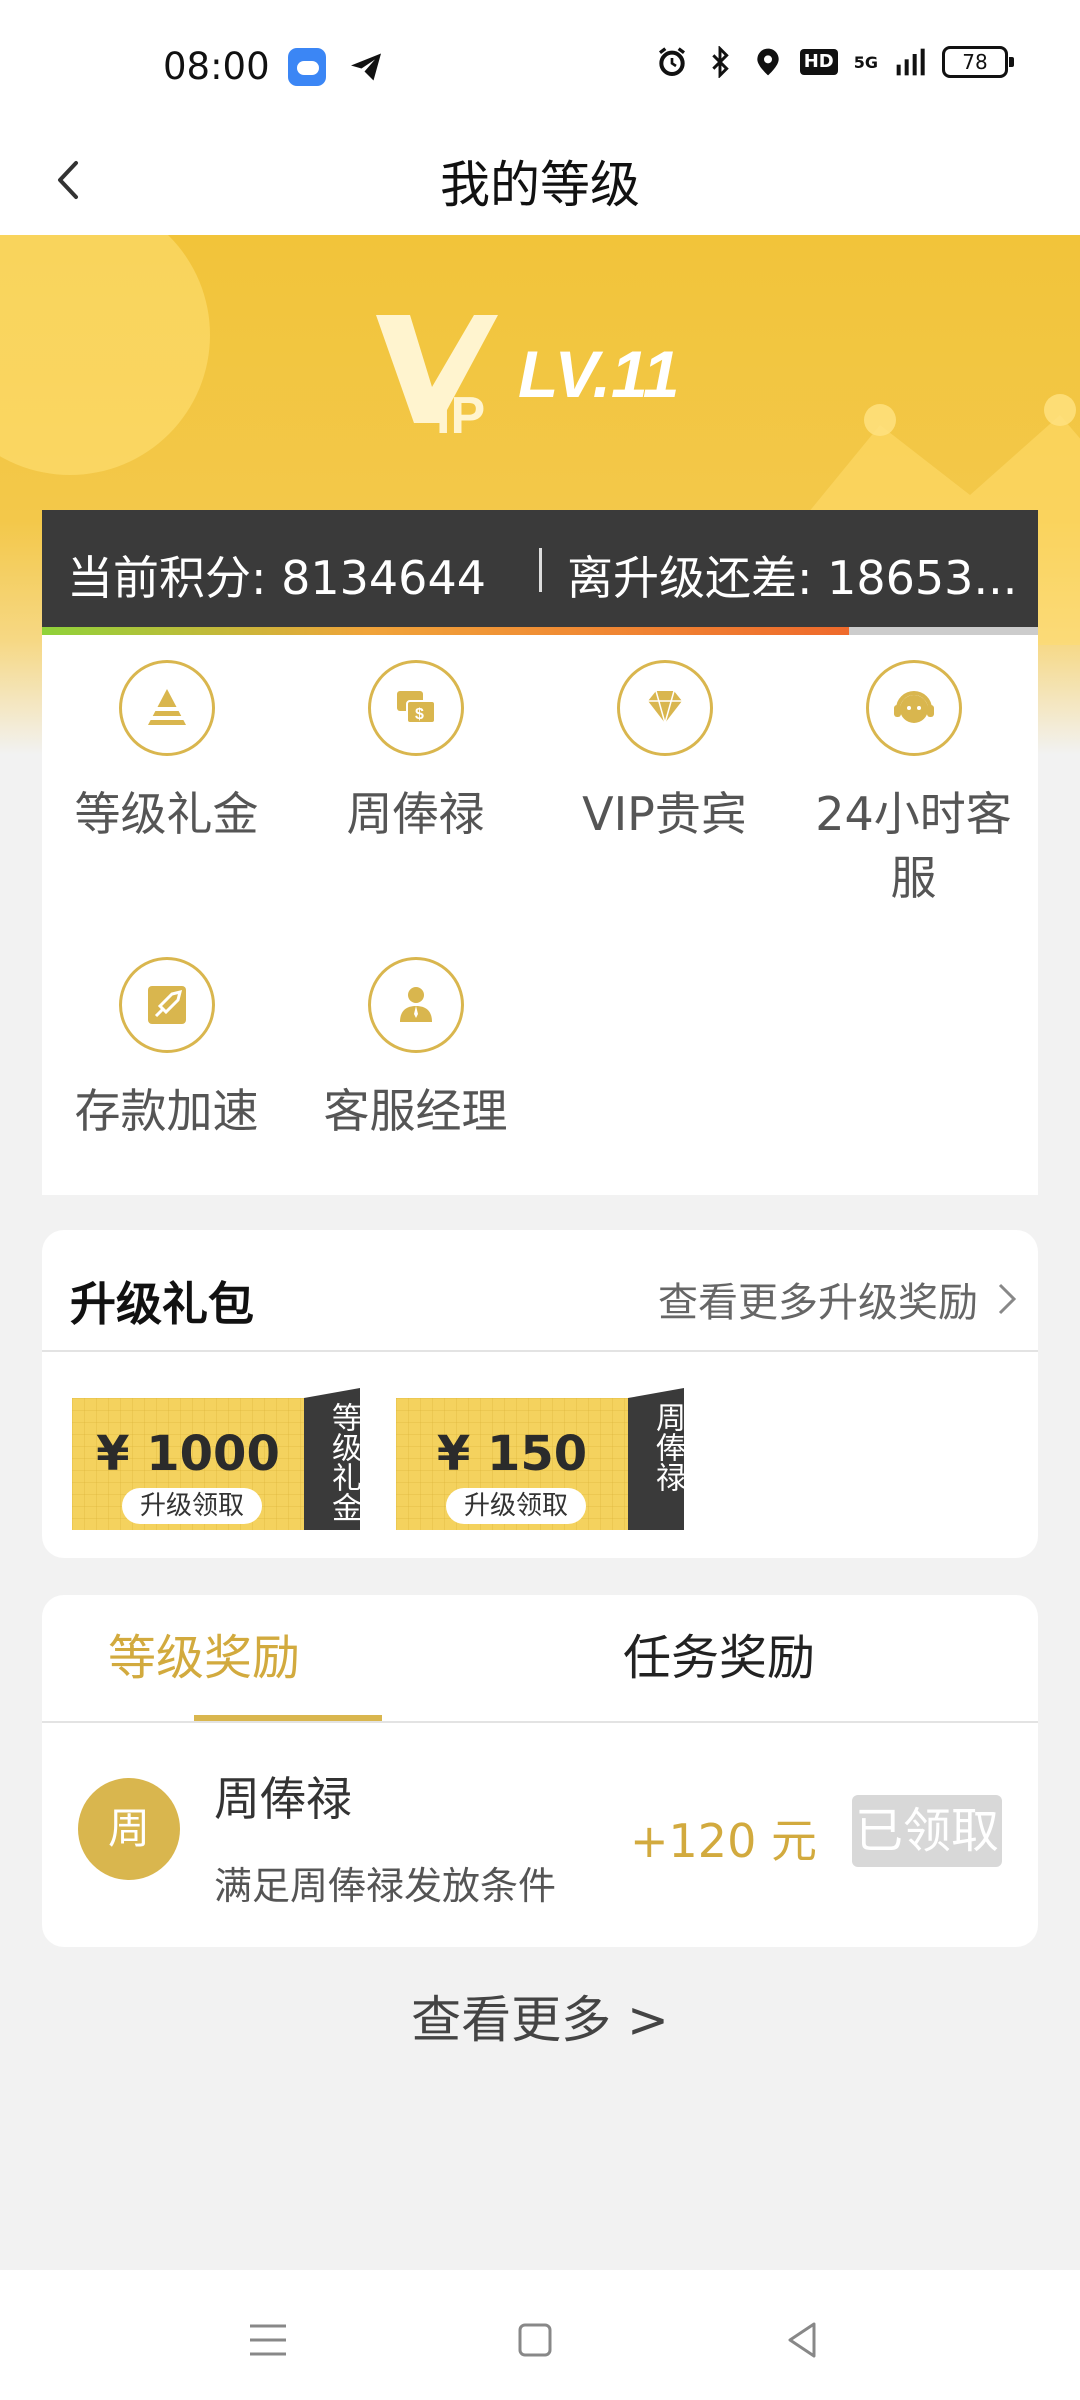  I want to click on level-progress-track, so click(540, 631).